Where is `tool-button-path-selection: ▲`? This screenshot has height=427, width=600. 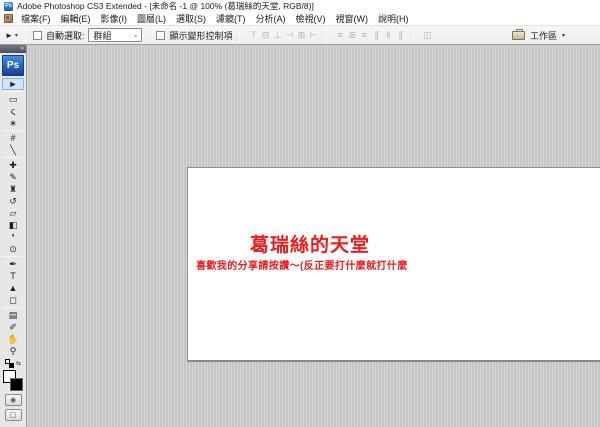 tool-button-path-selection: ▲ is located at coordinates (13, 288).